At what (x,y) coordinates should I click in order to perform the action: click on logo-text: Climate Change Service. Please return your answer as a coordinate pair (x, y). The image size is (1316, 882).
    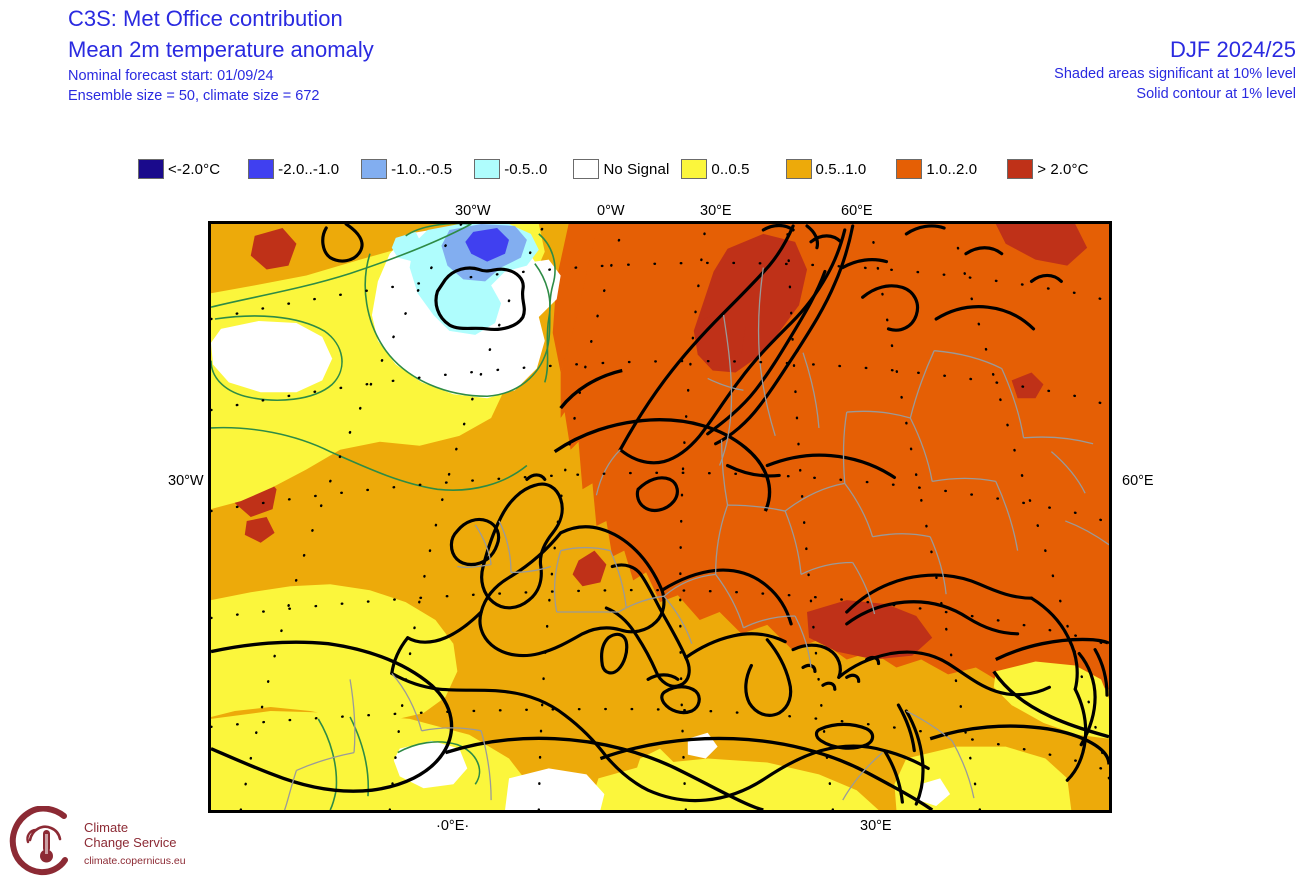
    Looking at the image, I should click on (130, 835).